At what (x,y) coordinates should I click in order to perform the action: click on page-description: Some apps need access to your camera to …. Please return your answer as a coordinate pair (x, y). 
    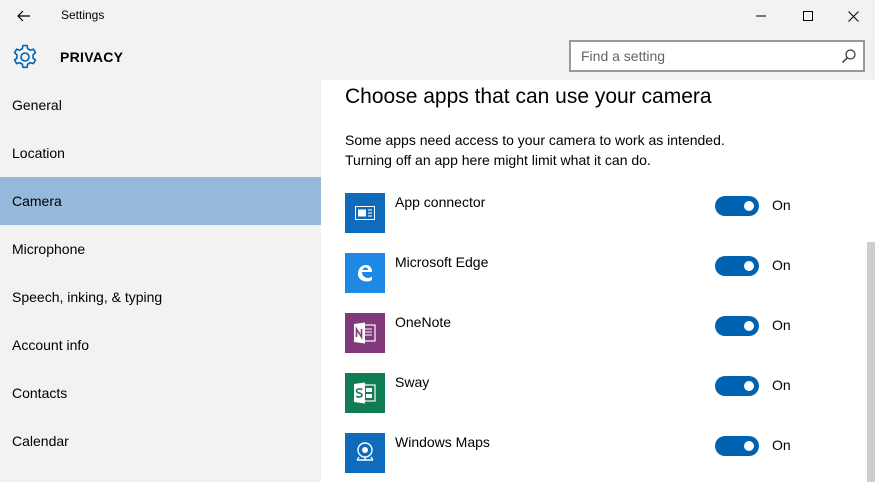
    Looking at the image, I should click on (575, 150).